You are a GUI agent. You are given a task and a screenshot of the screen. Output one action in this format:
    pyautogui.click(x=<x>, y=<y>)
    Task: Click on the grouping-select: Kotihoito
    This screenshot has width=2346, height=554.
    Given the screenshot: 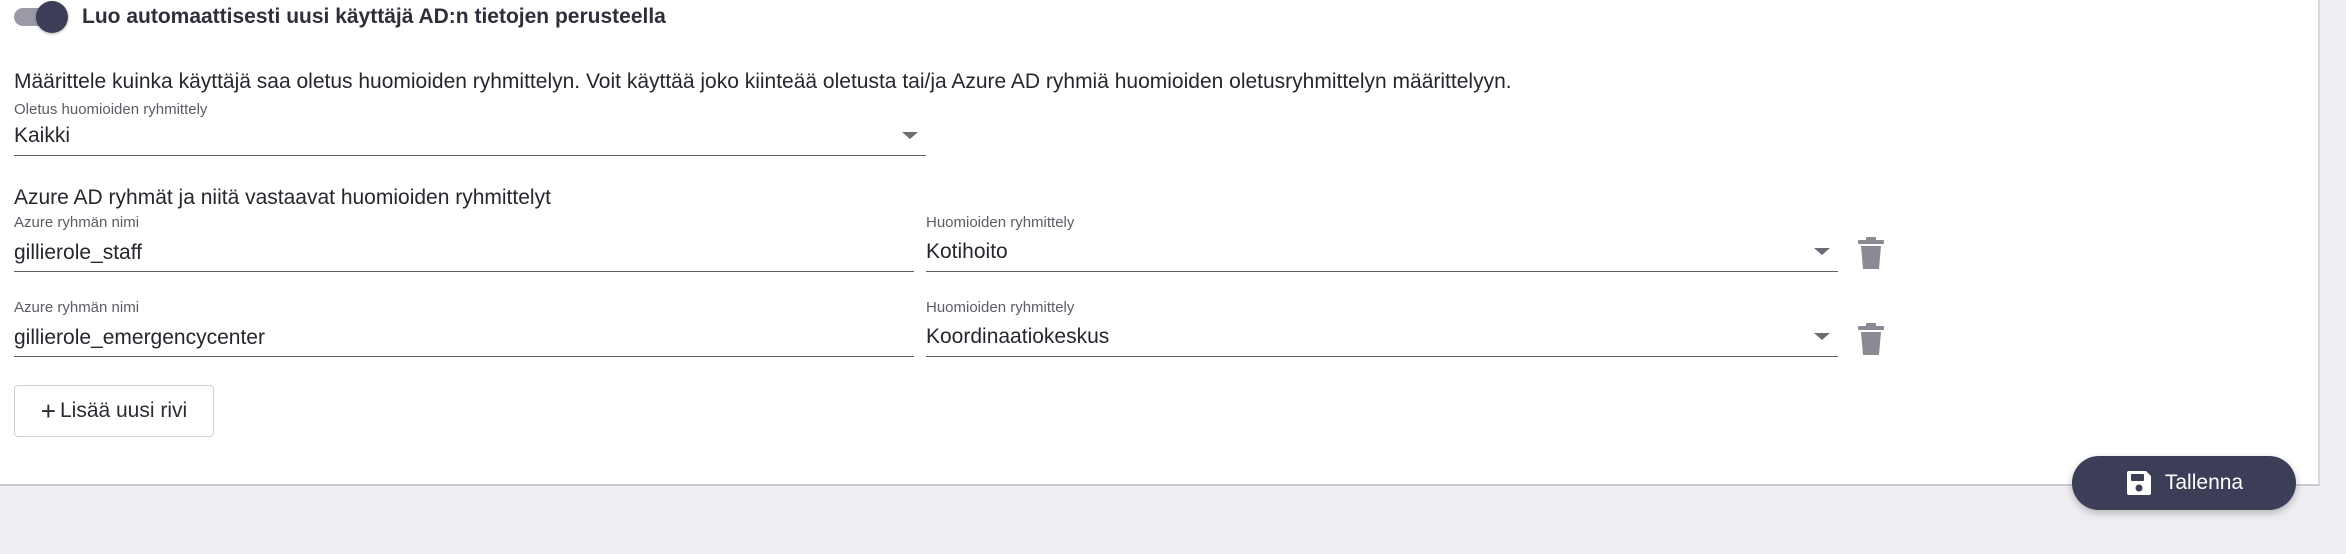 What is the action you would take?
    pyautogui.click(x=1382, y=254)
    